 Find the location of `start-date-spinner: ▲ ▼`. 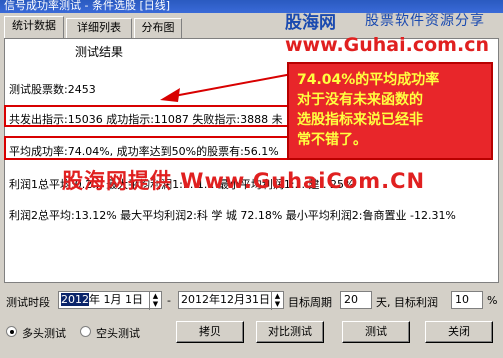

start-date-spinner: ▲ ▼ is located at coordinates (155, 301).